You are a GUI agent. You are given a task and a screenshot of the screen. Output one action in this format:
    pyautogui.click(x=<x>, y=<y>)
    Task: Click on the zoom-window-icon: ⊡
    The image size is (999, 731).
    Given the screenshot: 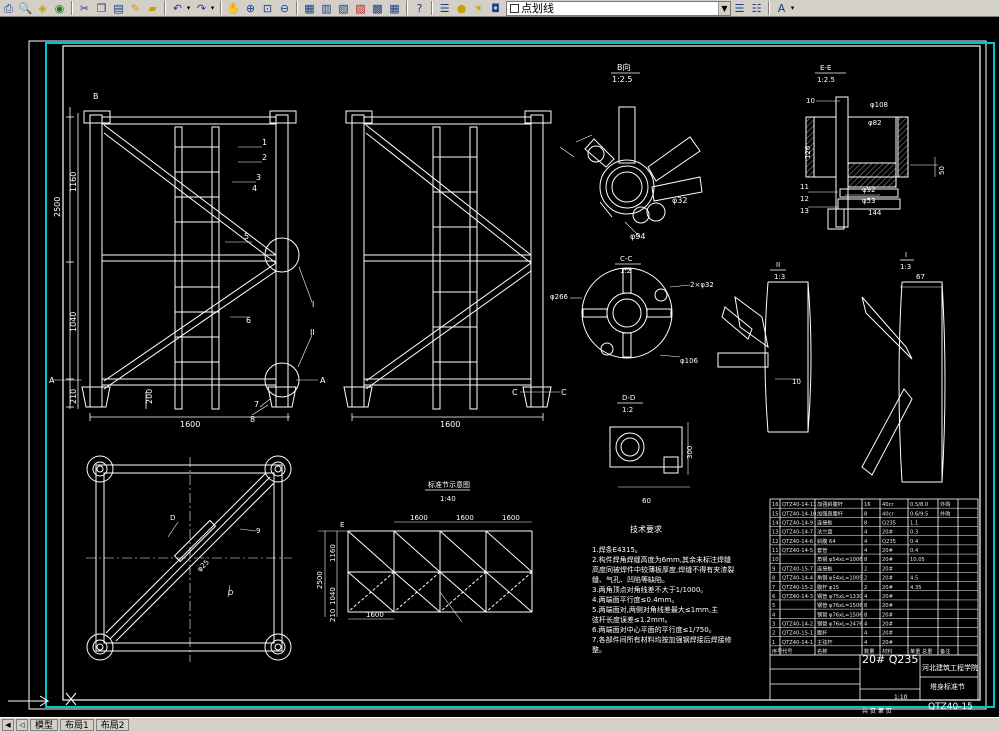 What is the action you would take?
    pyautogui.click(x=267, y=8)
    